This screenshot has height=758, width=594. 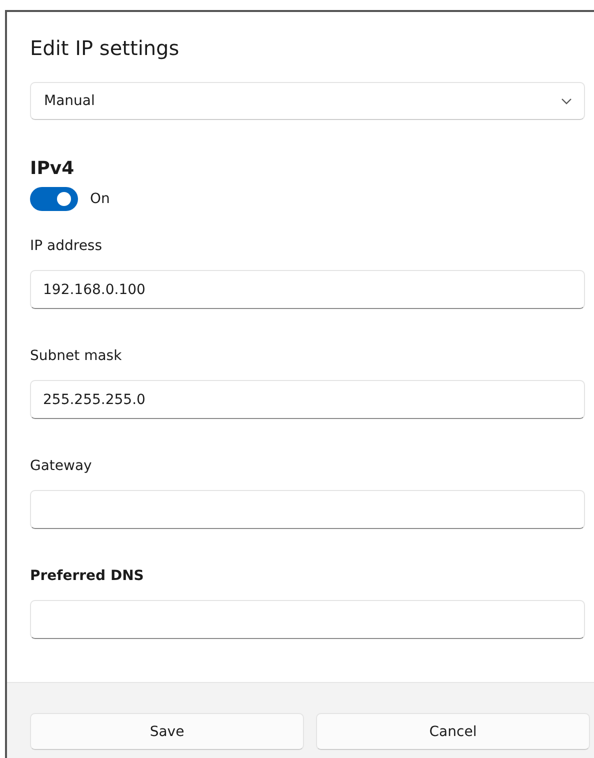 What do you see at coordinates (61, 467) in the screenshot?
I see `field-label: Gateway` at bounding box center [61, 467].